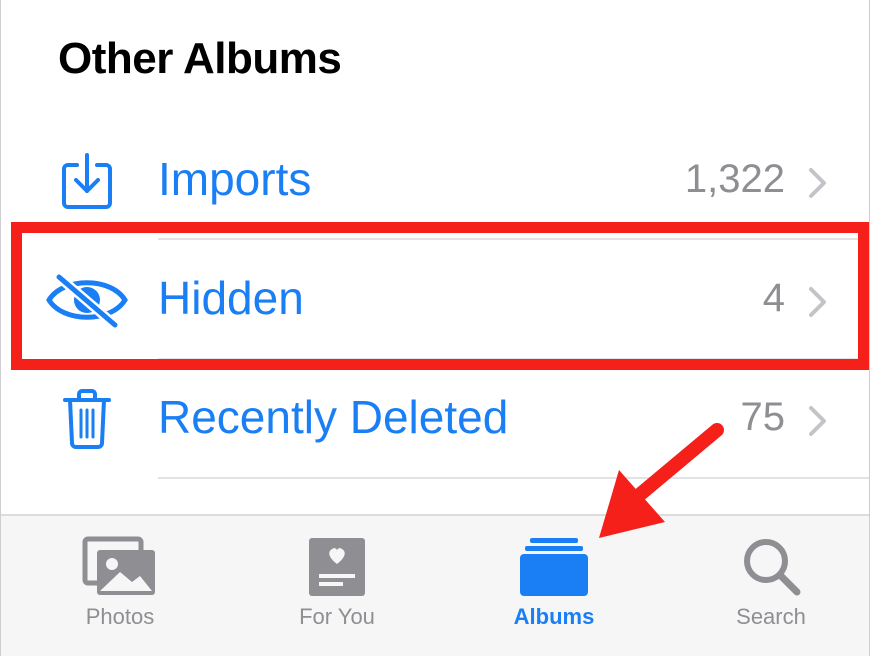  I want to click on tab-albums: Albums, so click(554, 586).